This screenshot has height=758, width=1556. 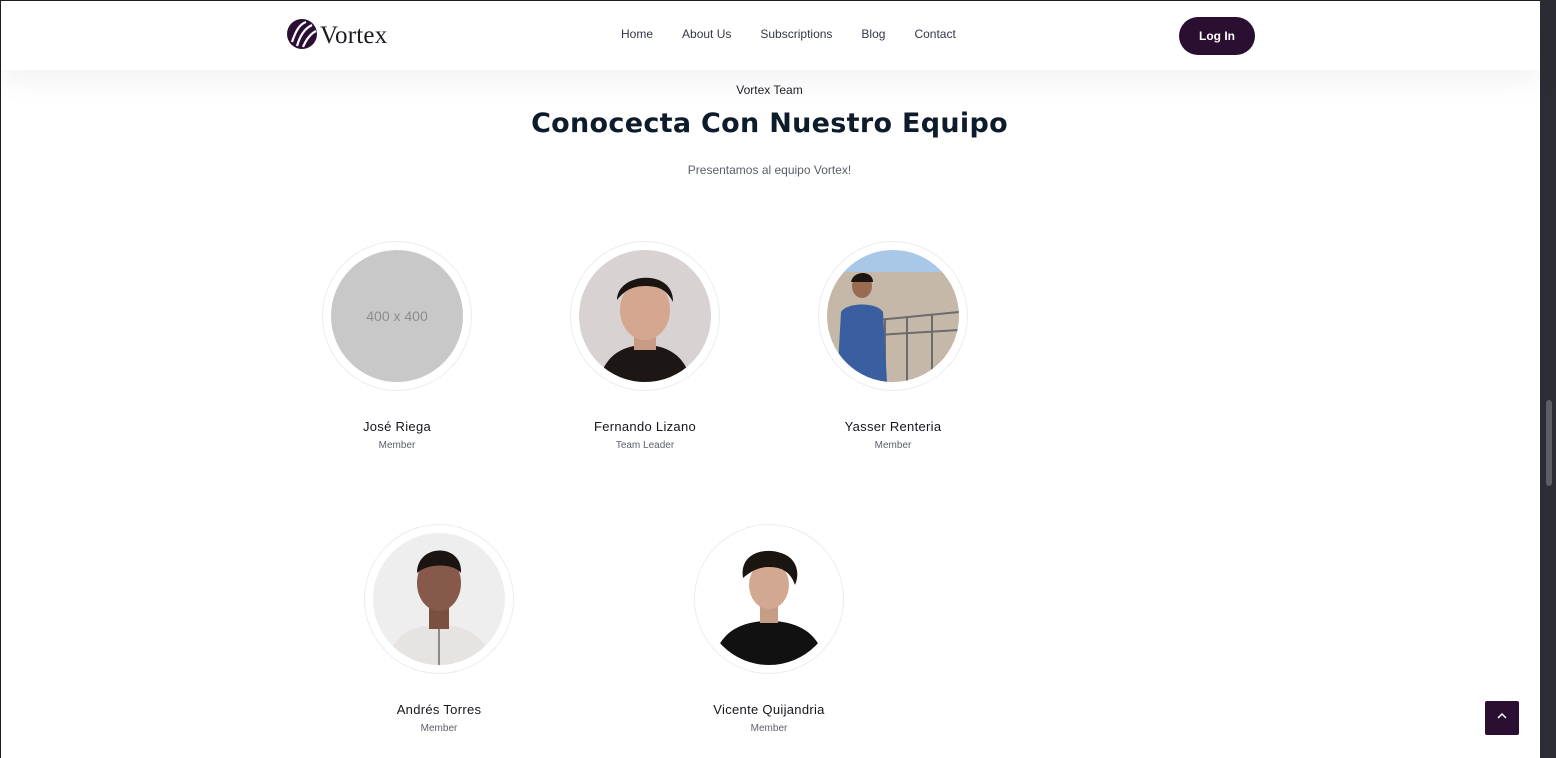 What do you see at coordinates (893, 426) in the screenshot?
I see `member-name: Yasser Renteria` at bounding box center [893, 426].